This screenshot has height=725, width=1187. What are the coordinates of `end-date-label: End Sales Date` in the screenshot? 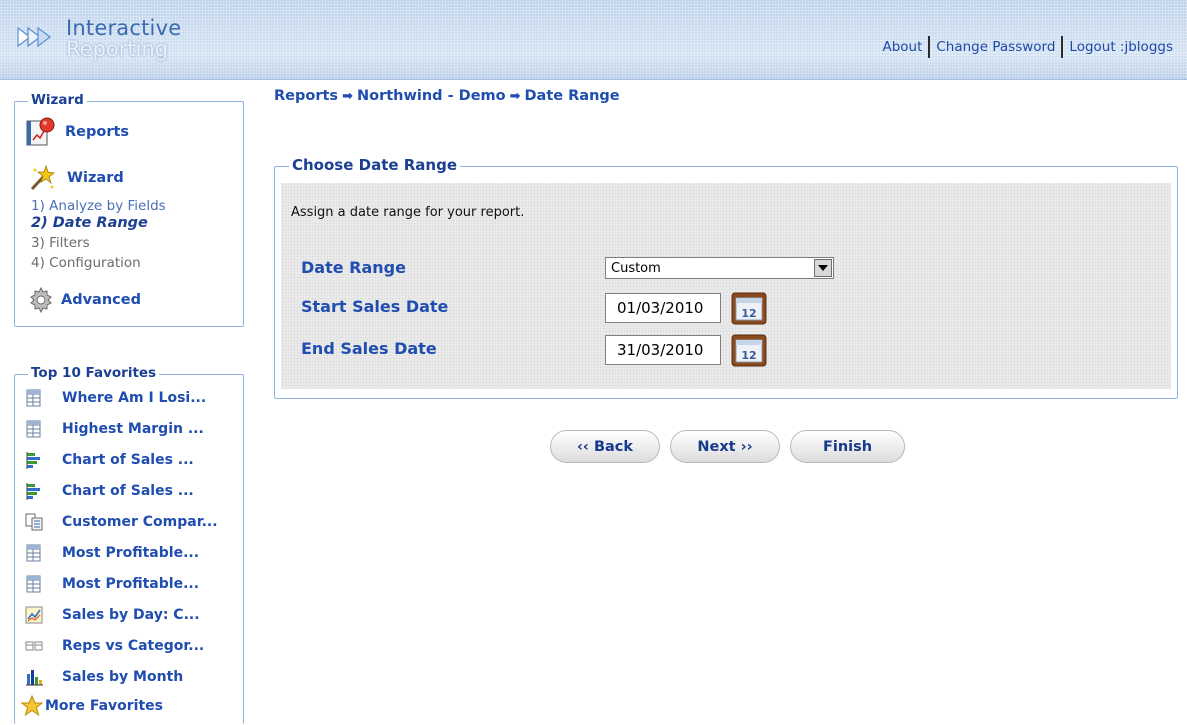 It's located at (369, 348).